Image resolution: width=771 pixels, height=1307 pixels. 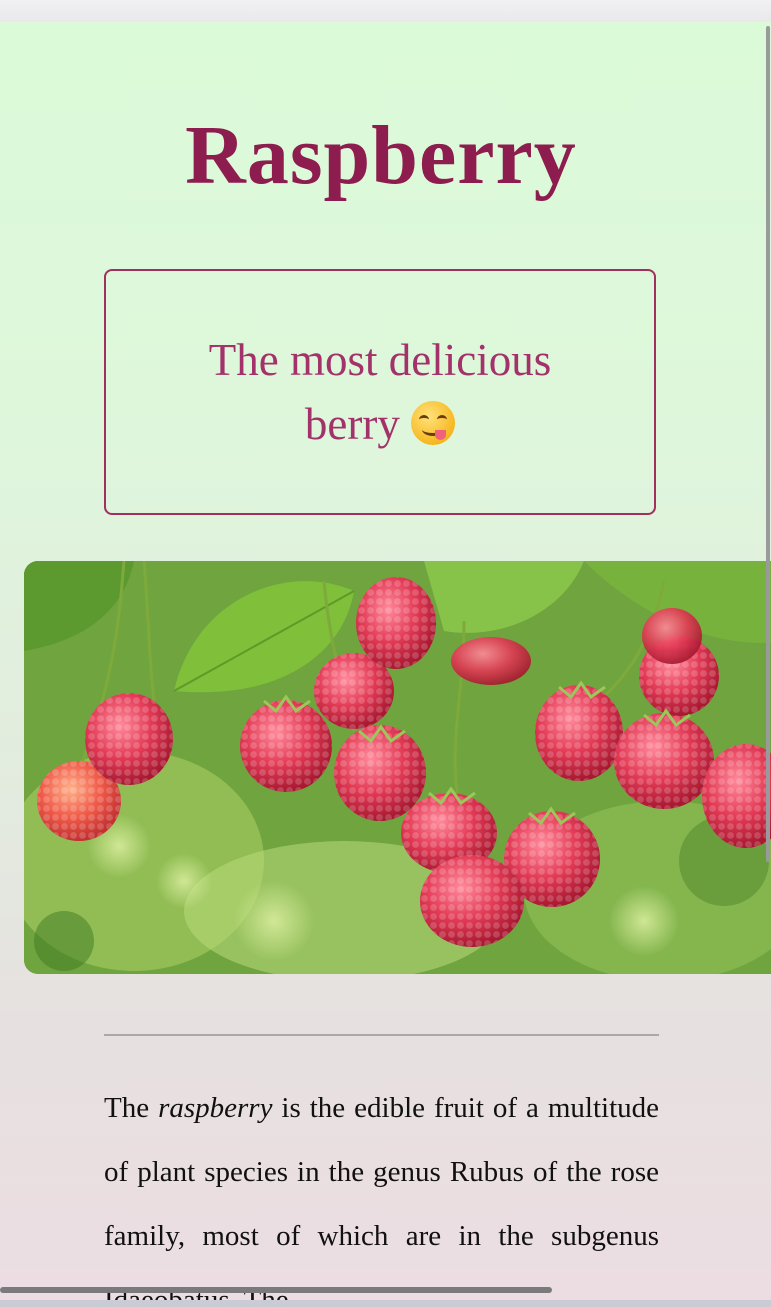 What do you see at coordinates (385, 11) in the screenshot?
I see `browser-top-bar` at bounding box center [385, 11].